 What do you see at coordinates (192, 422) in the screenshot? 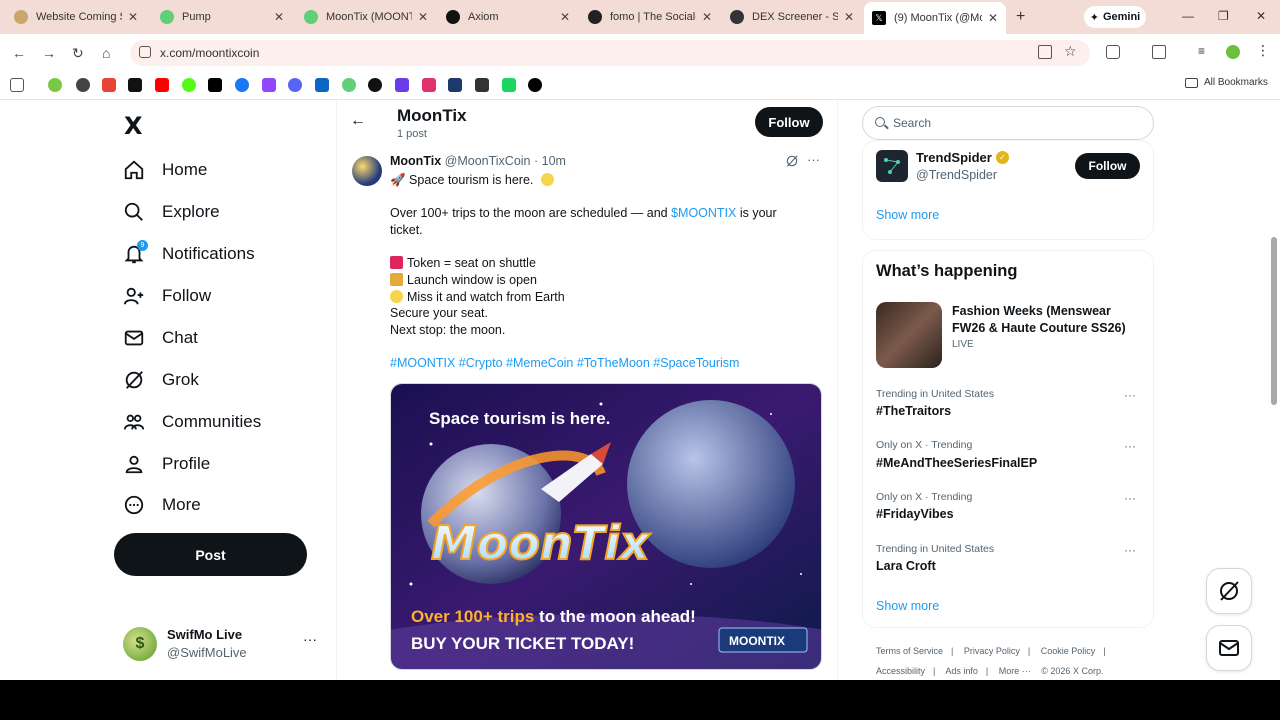
I see `sidebar-item-communities: Communities` at bounding box center [192, 422].